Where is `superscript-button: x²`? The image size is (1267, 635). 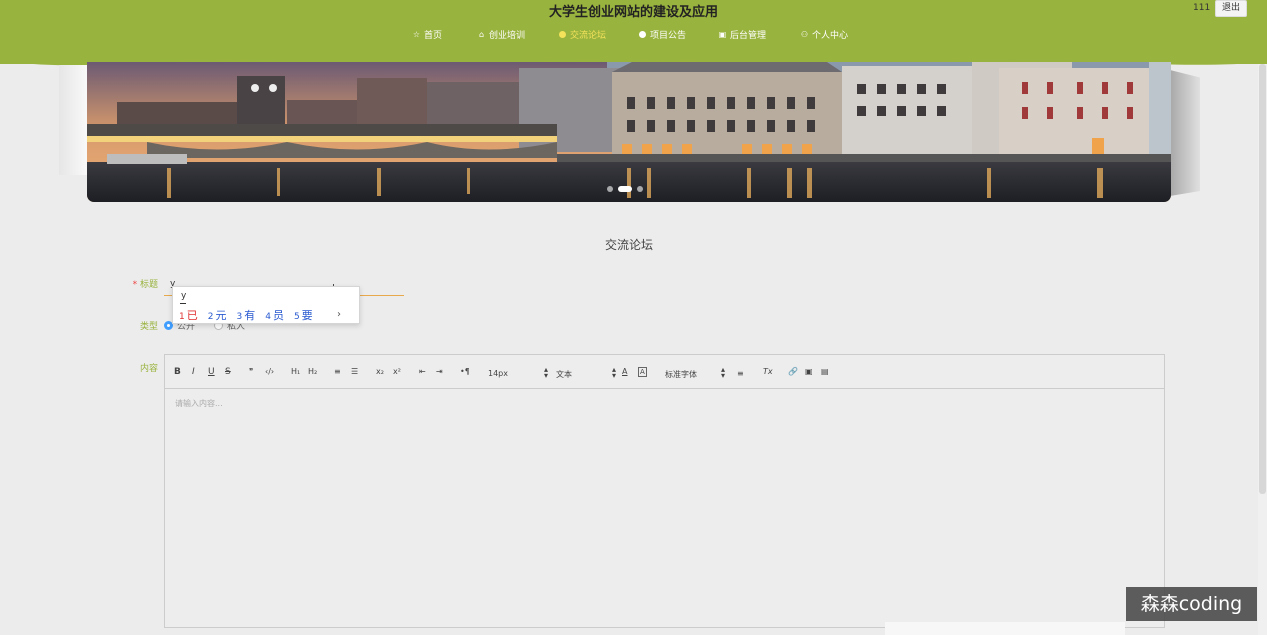
superscript-button: x² is located at coordinates (397, 371).